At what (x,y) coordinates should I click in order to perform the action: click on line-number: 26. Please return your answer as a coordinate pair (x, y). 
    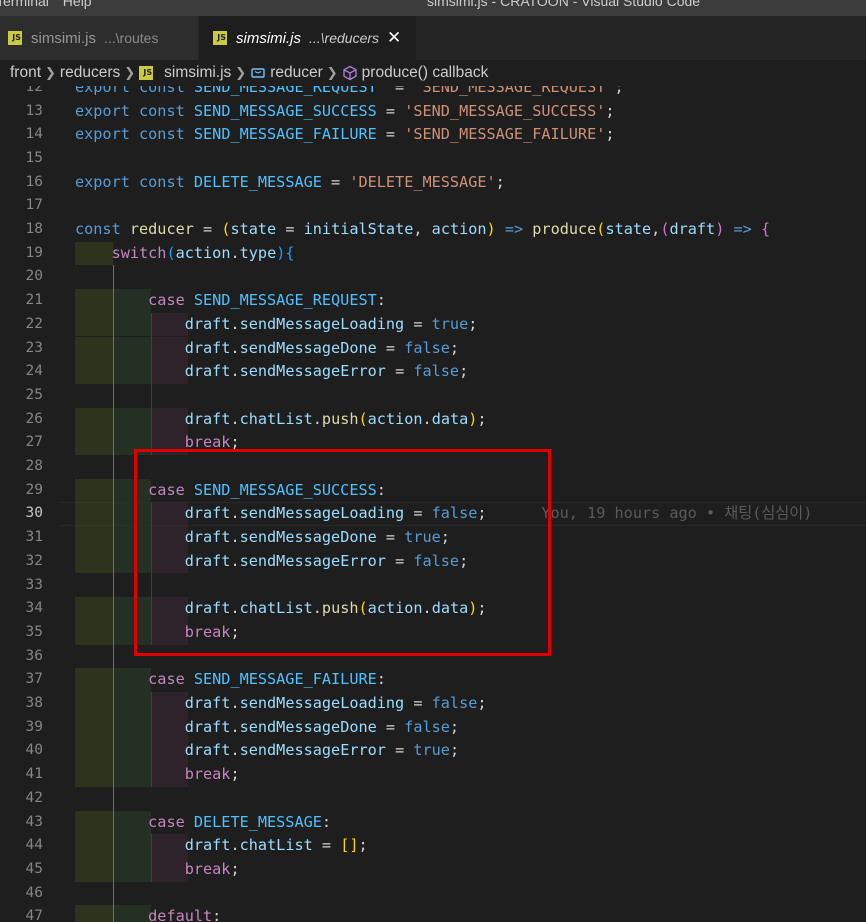
    Looking at the image, I should click on (21, 420).